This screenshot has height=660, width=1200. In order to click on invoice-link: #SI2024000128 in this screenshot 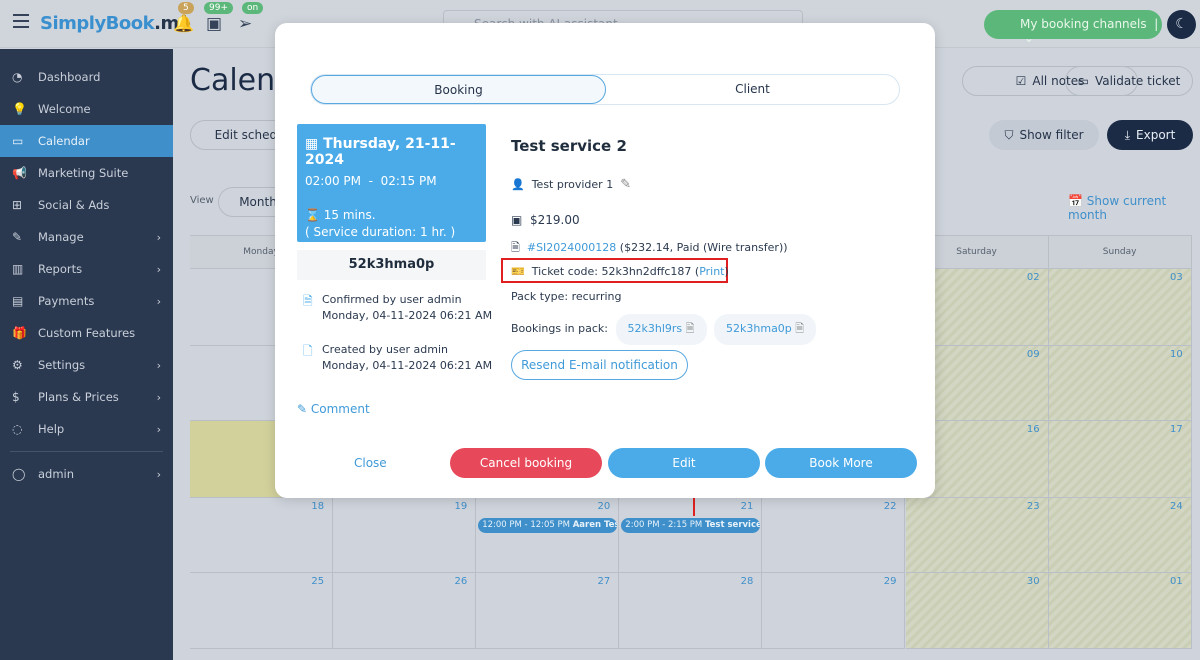, I will do `click(571, 247)`.